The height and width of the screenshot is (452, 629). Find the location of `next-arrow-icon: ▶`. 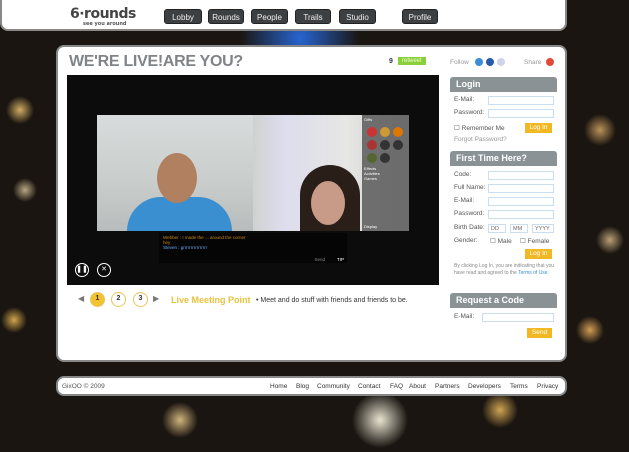

next-arrow-icon: ▶ is located at coordinates (156, 298).